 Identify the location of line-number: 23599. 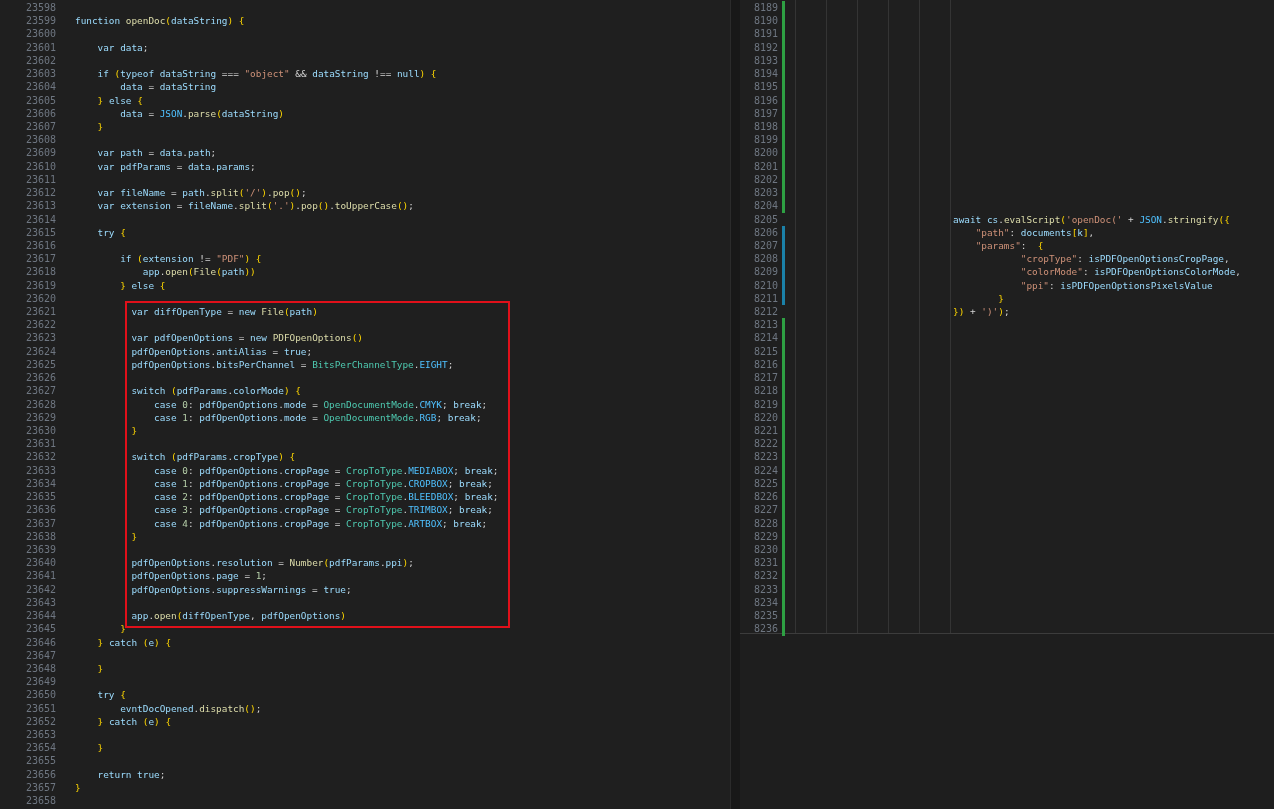
(40, 21).